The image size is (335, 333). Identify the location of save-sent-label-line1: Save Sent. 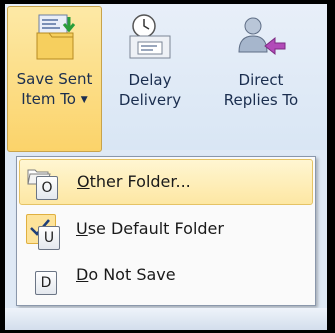
(54, 79).